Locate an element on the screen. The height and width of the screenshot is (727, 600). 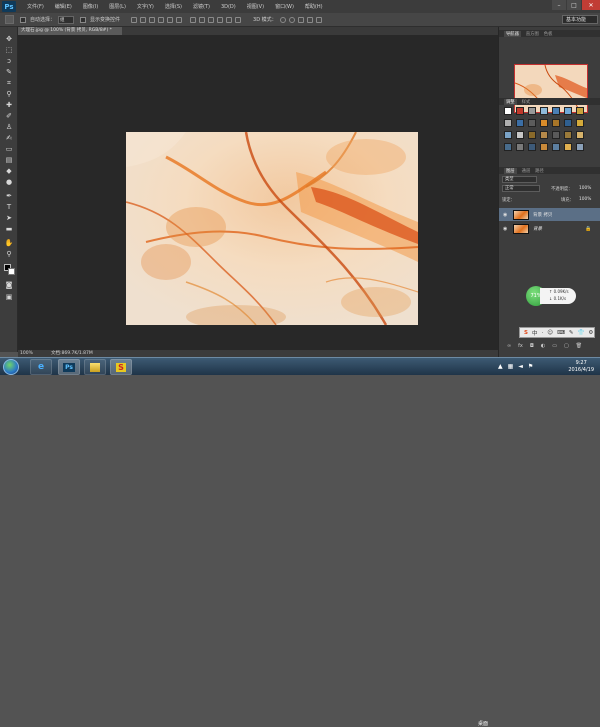
dodge-tool-icon: ● is located at coordinates (9, 182).